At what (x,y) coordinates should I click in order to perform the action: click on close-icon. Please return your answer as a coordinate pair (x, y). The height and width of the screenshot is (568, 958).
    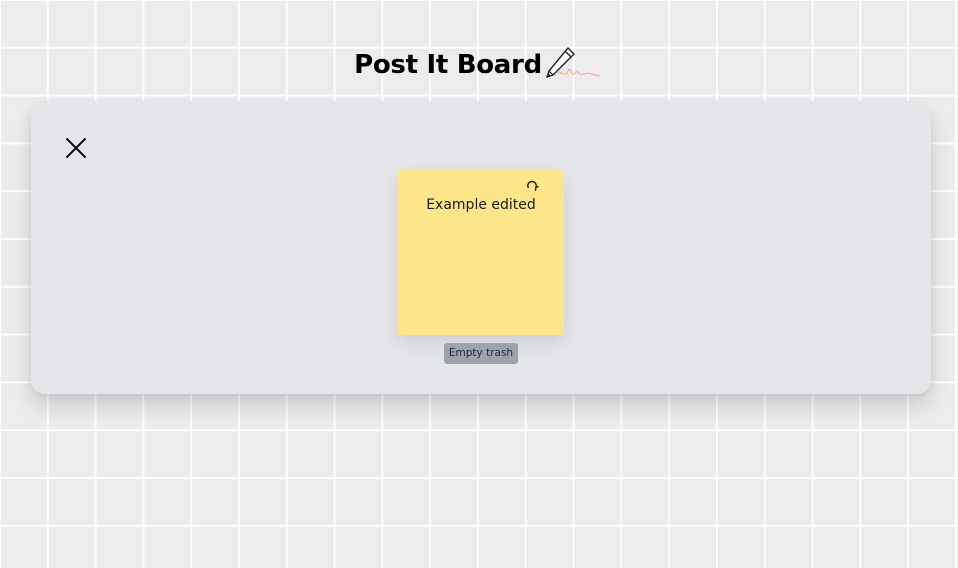
    Looking at the image, I should click on (76, 148).